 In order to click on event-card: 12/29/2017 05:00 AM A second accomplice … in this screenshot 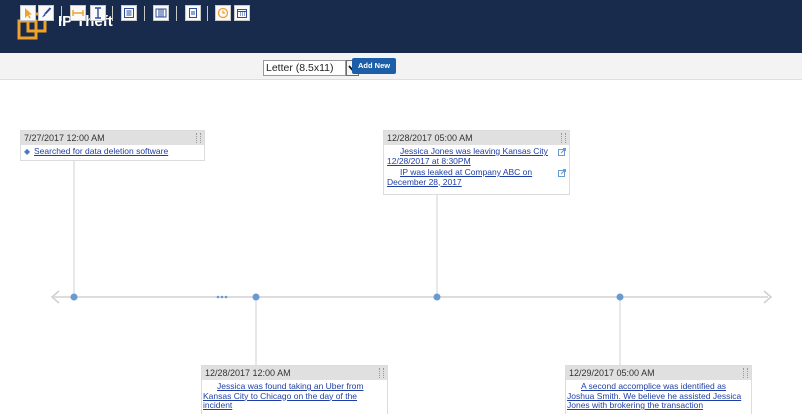, I will do `click(658, 389)`.